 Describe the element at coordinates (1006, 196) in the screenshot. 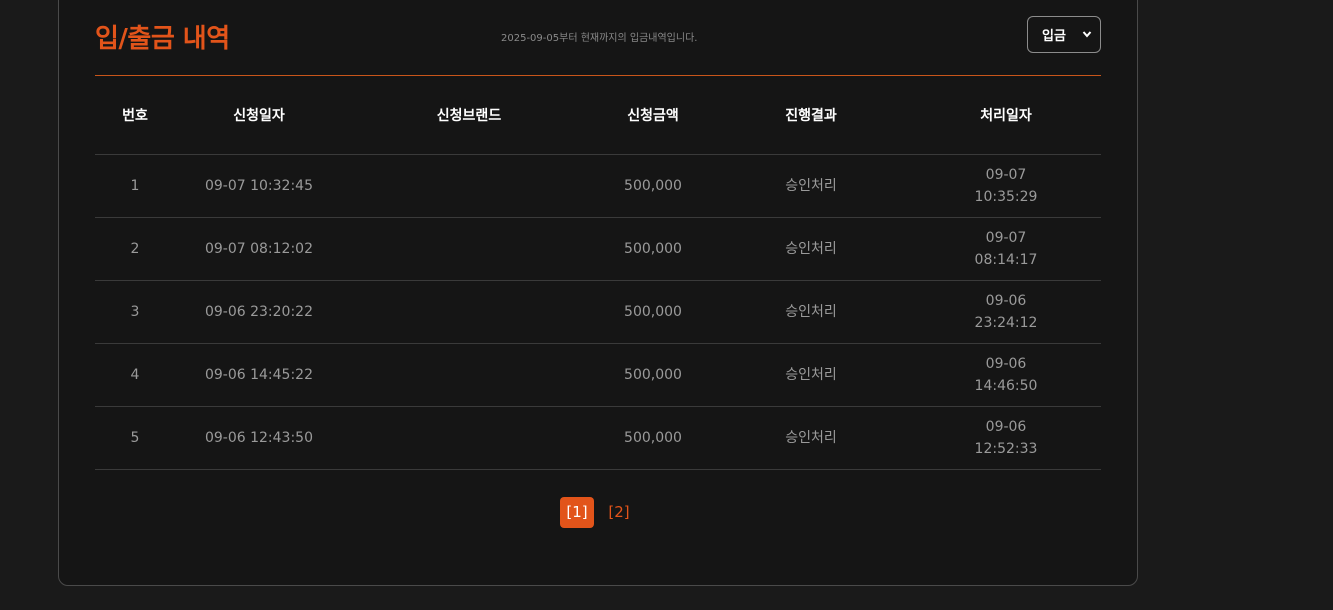

I see `processed-time: 10:35:29` at that location.